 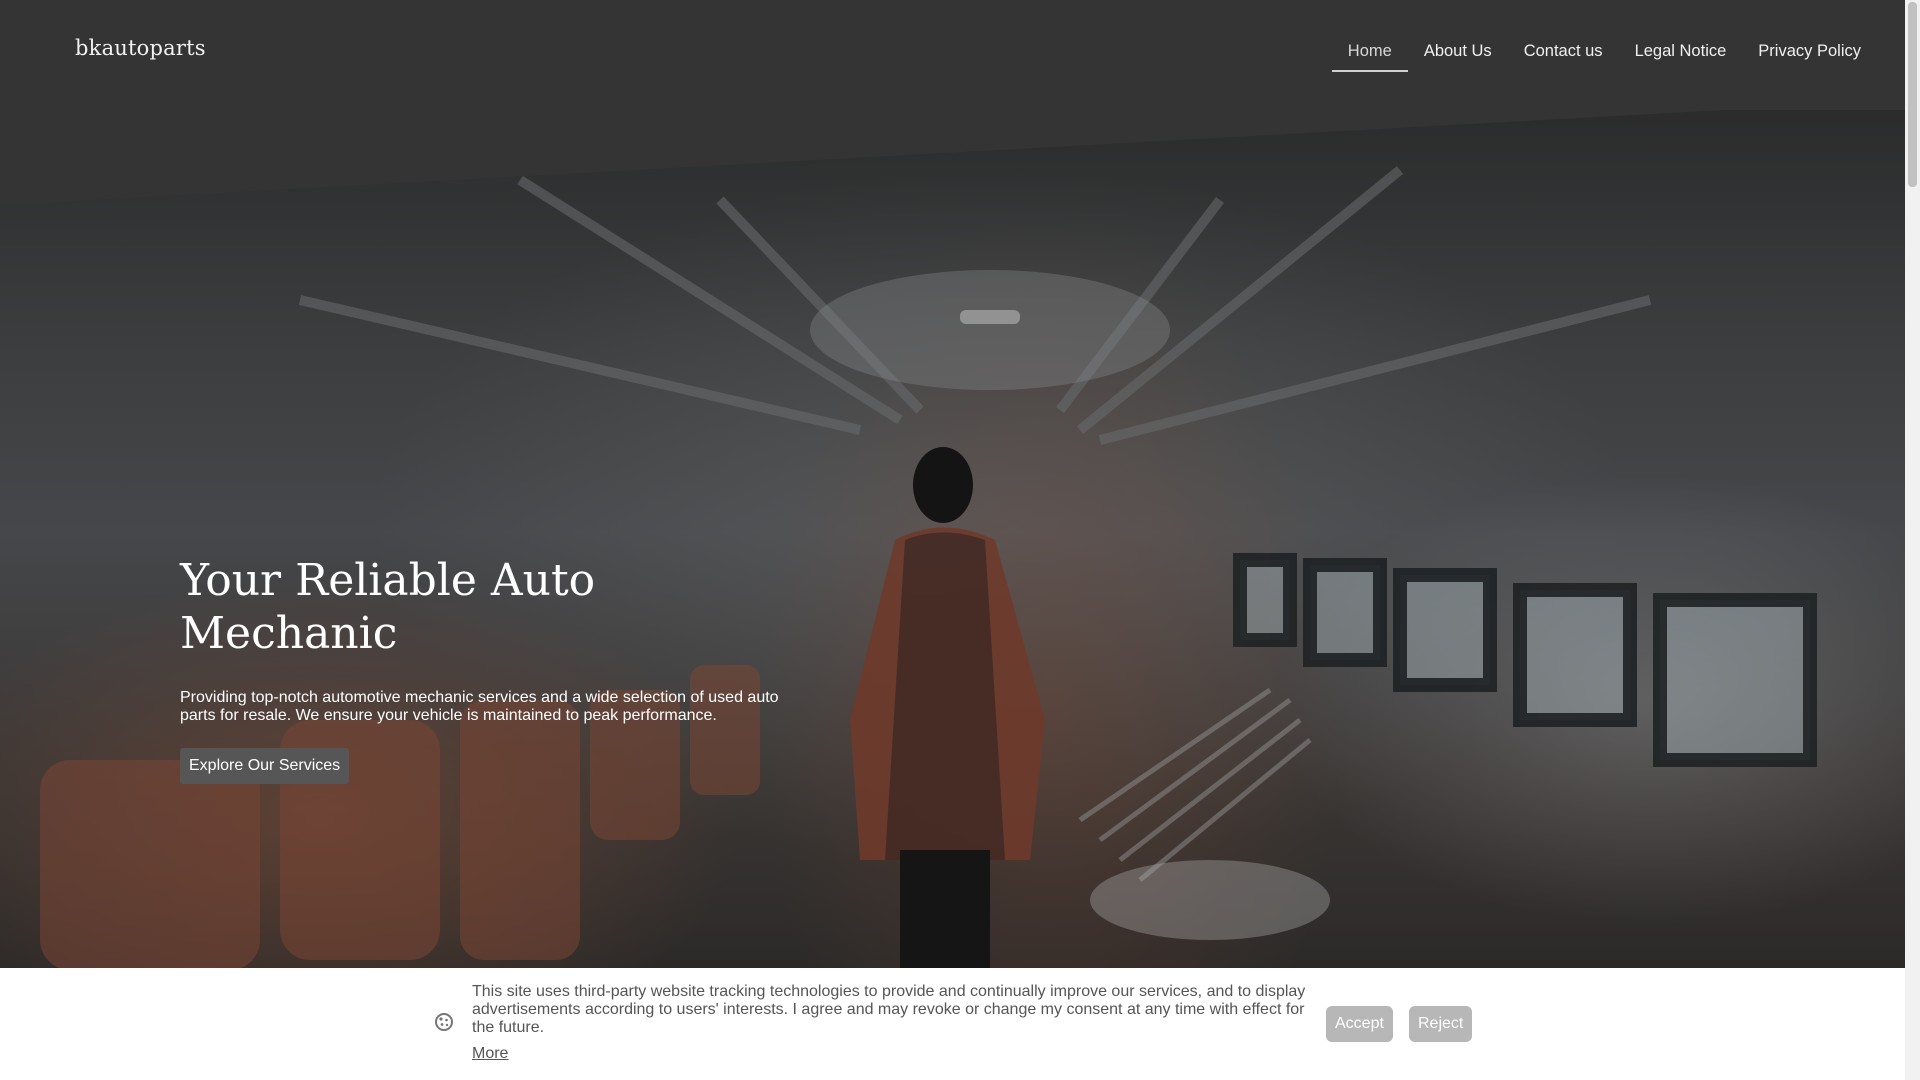 I want to click on cookie-icon, so click(x=444, y=1024).